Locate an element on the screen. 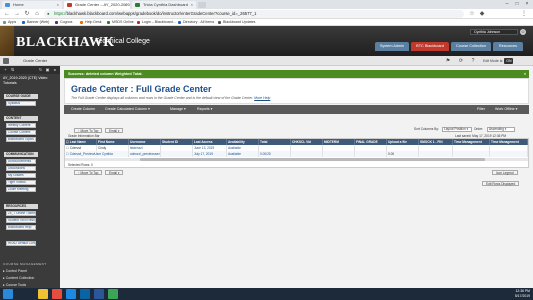 The image size is (533, 300). reload-icon: ↻ is located at coordinates (27, 14).